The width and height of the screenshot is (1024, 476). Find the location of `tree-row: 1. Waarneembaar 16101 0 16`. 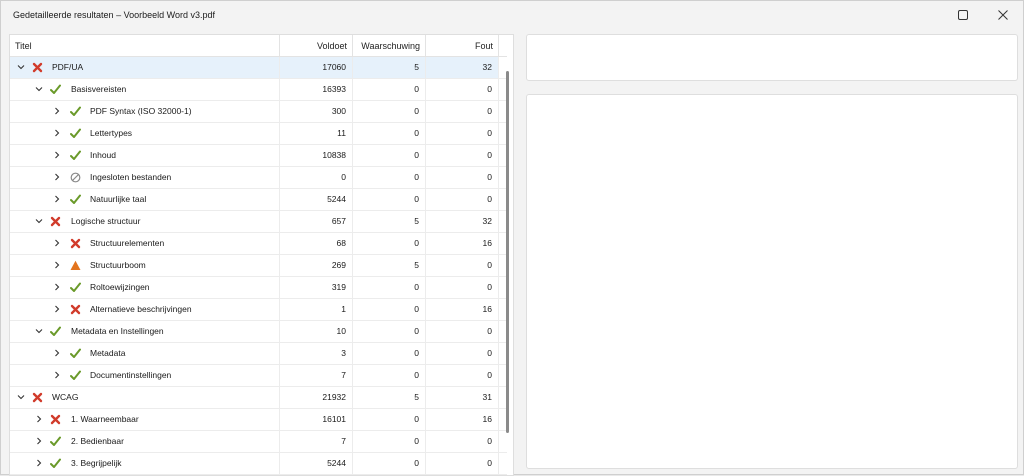

tree-row: 1. Waarneembaar 16101 0 16 is located at coordinates (258, 420).